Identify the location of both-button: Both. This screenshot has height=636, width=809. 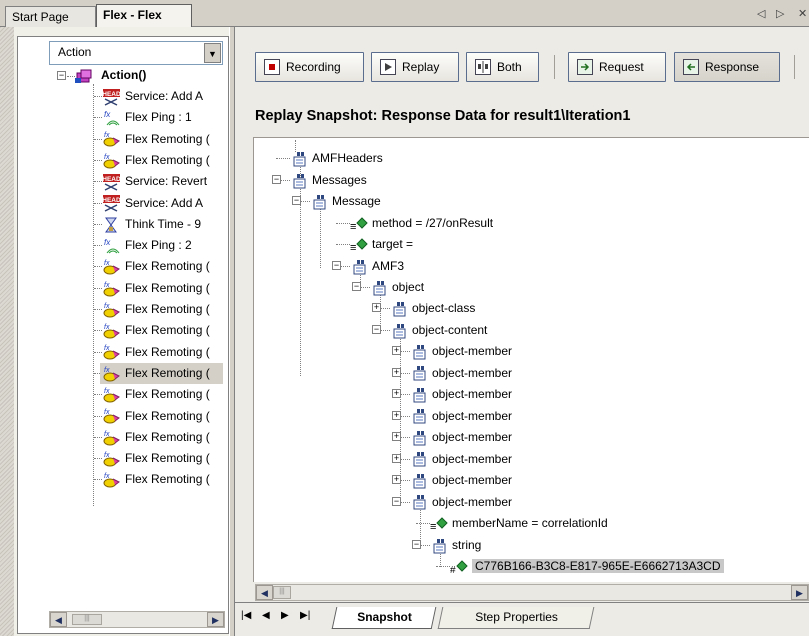
(502, 67).